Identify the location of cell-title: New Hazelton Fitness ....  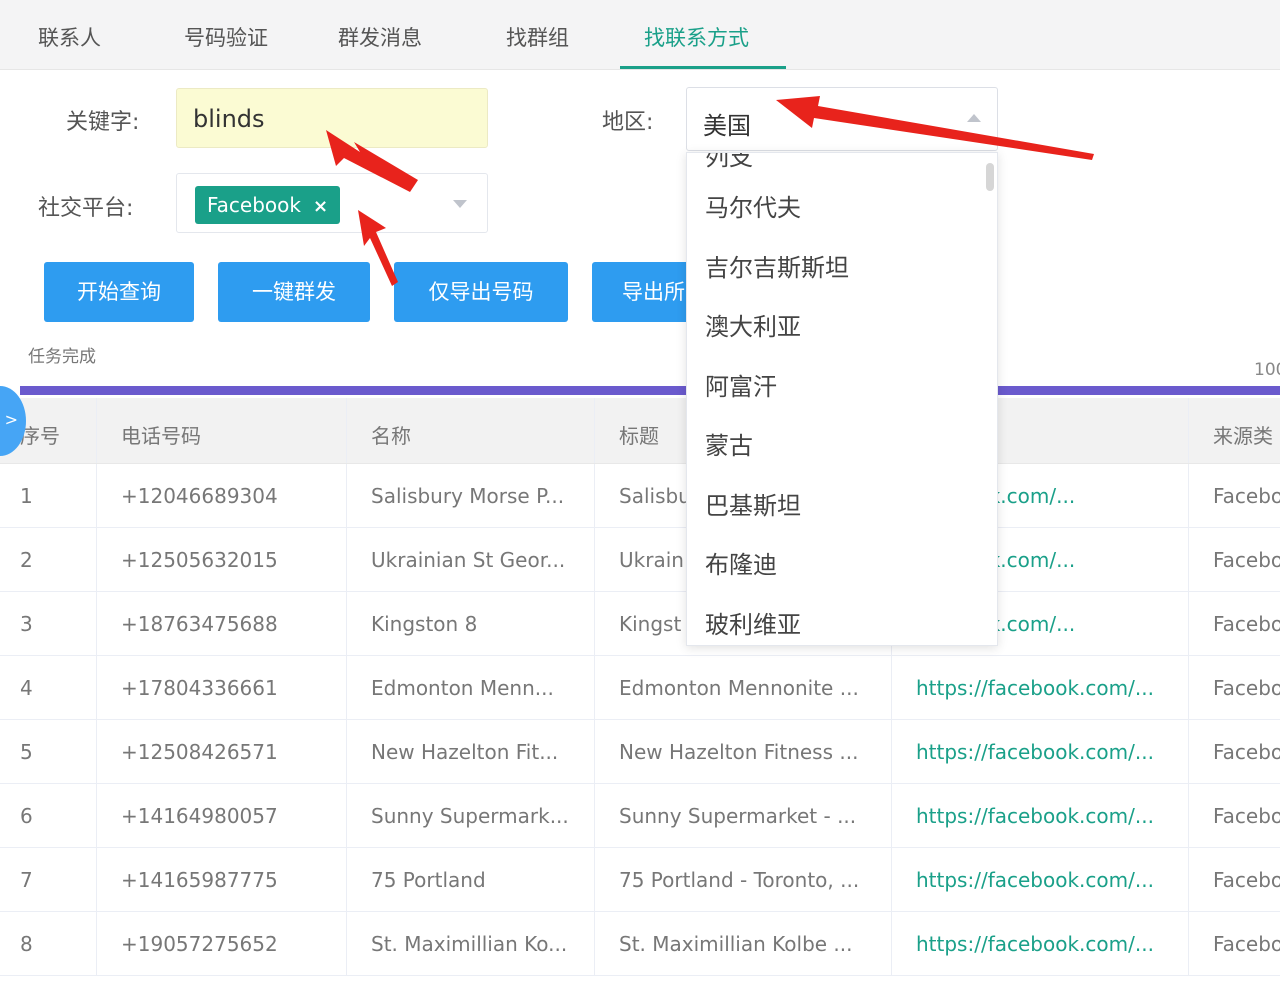
(742, 751).